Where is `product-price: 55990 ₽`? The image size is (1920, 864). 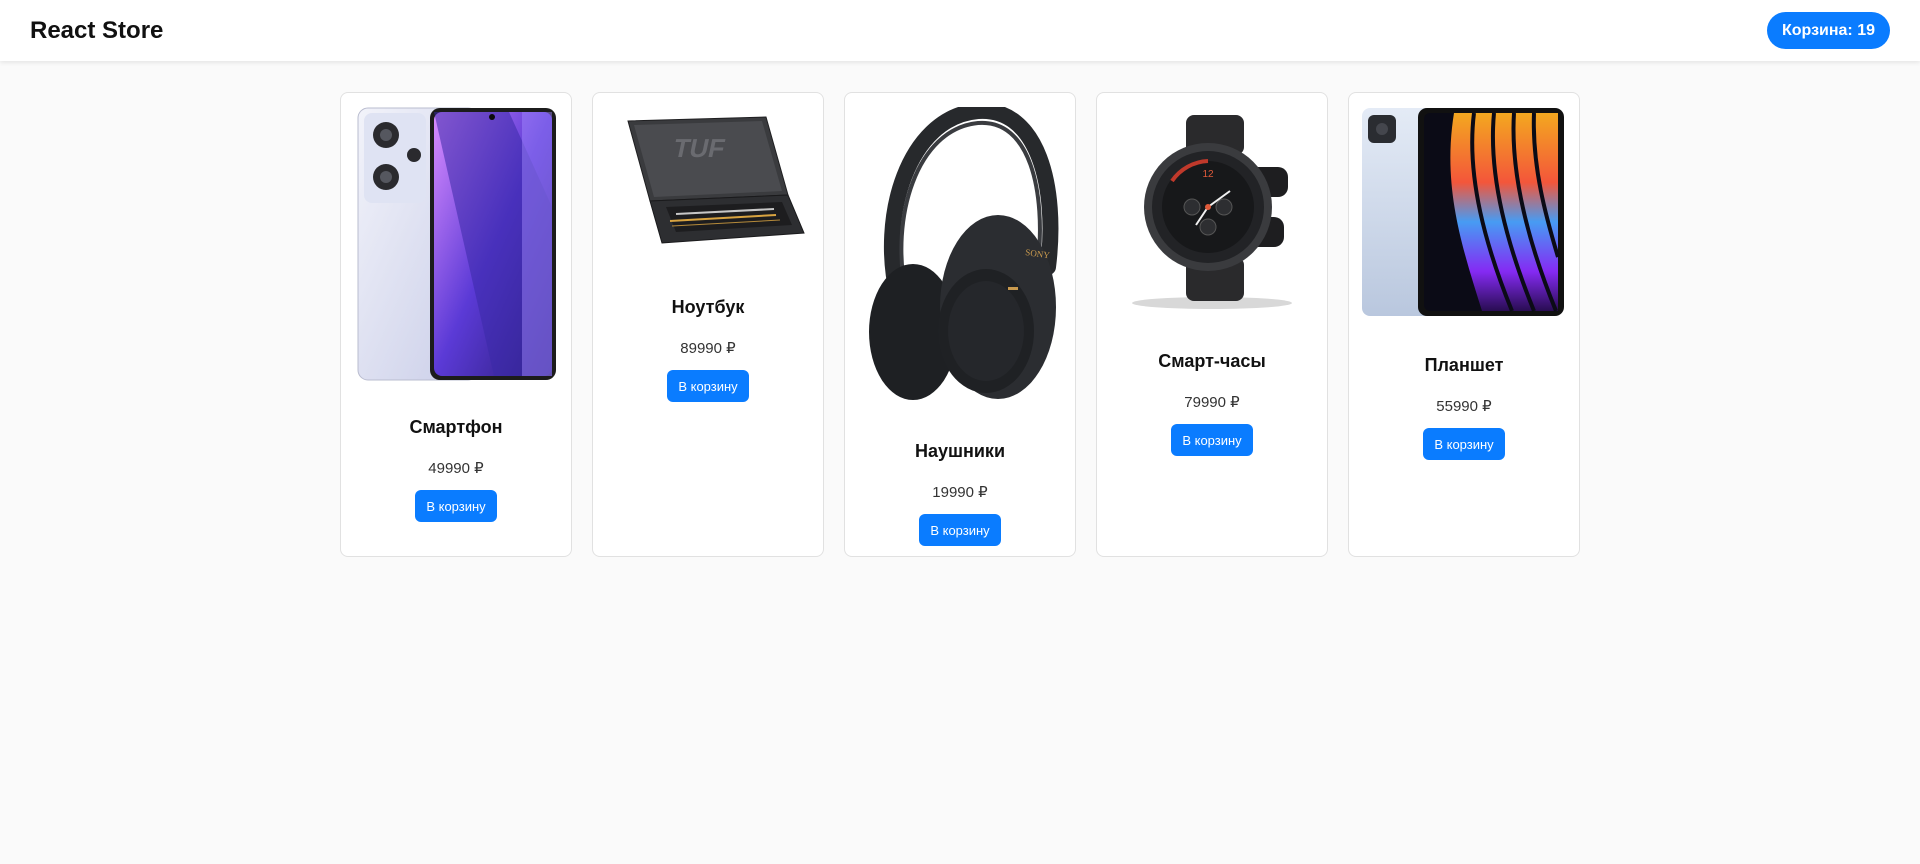 product-price: 55990 ₽ is located at coordinates (1464, 406).